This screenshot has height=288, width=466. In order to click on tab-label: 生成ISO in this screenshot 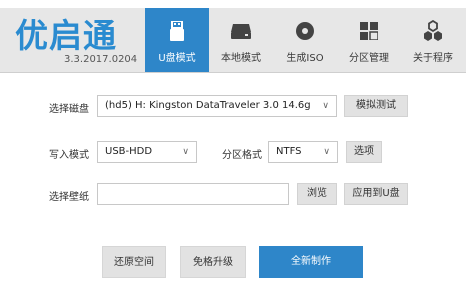, I will do `click(305, 58)`.